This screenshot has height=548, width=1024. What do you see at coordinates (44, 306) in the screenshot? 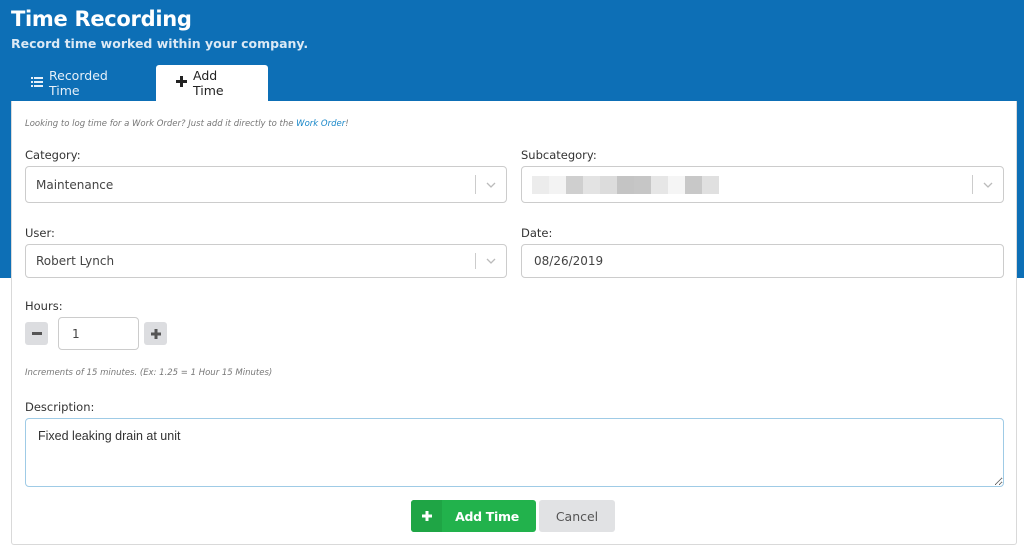
I see `hours-label: Hours:` at bounding box center [44, 306].